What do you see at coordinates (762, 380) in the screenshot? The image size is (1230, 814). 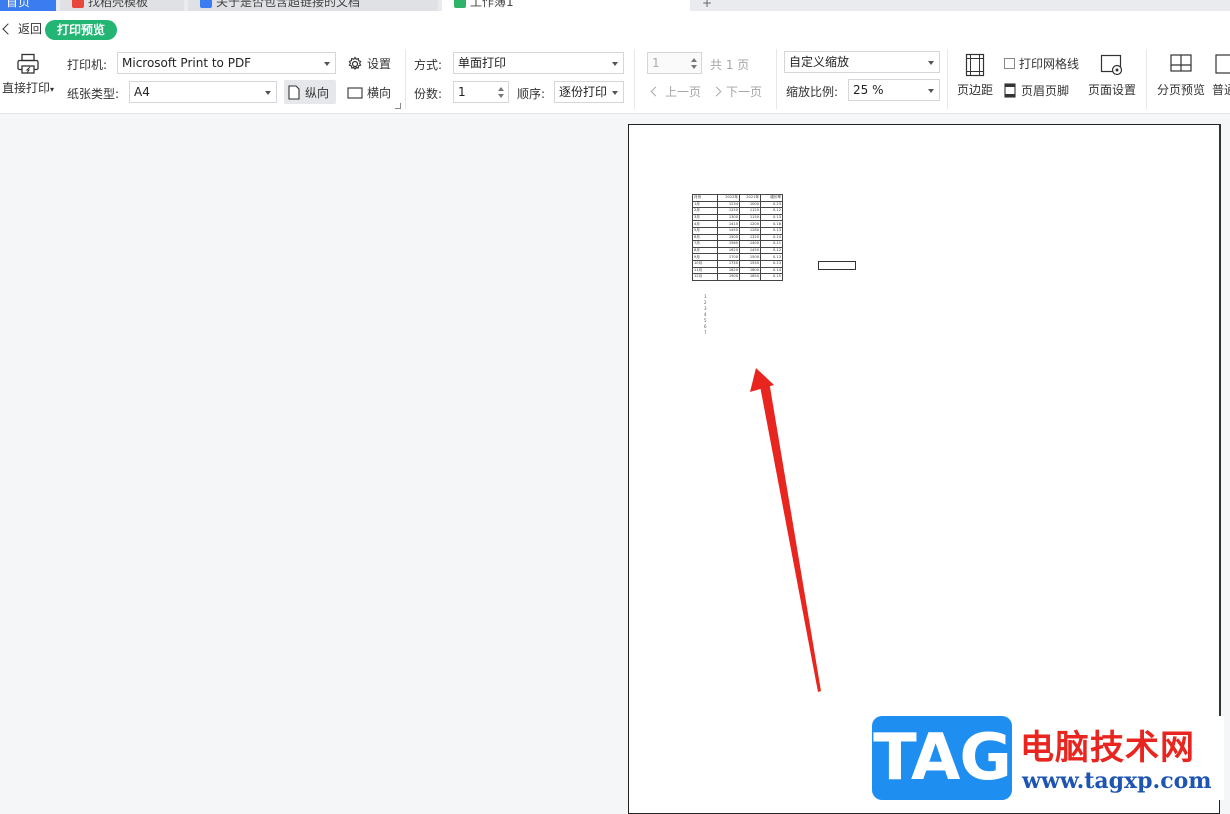 I see `arrow-head` at bounding box center [762, 380].